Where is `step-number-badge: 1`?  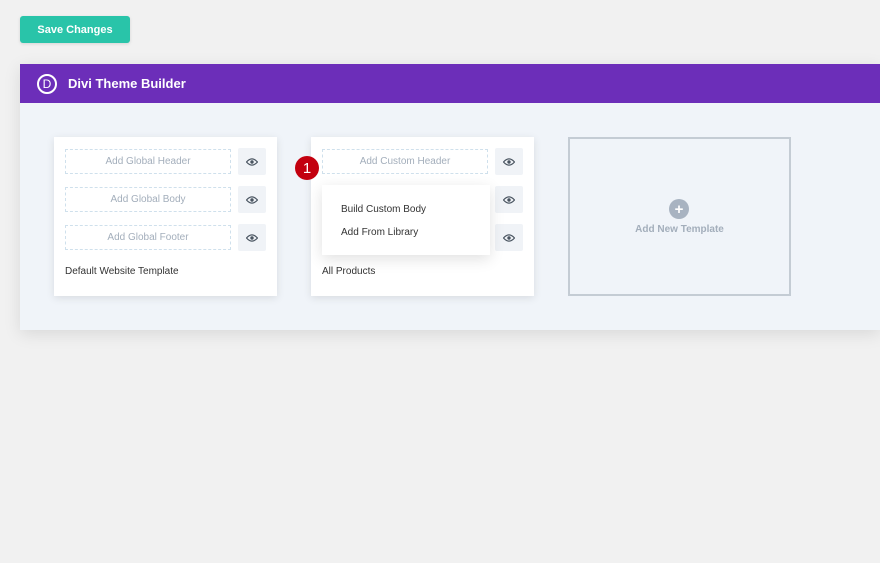
step-number-badge: 1 is located at coordinates (307, 168).